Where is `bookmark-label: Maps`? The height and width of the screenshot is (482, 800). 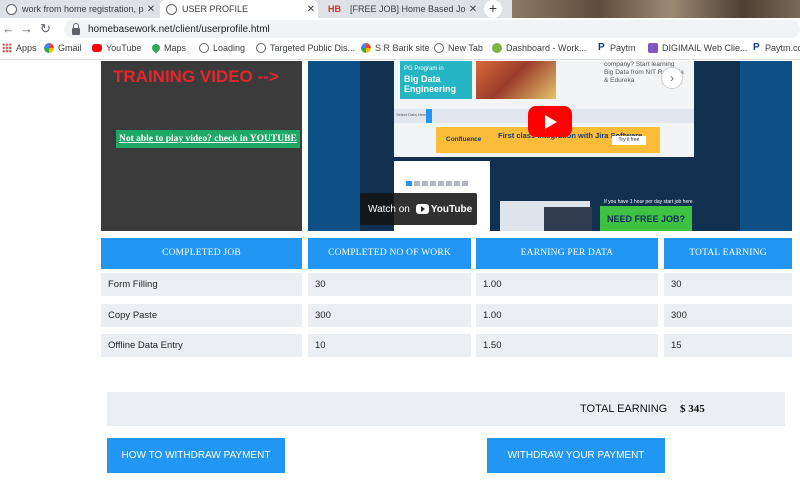
bookmark-label: Maps is located at coordinates (175, 48).